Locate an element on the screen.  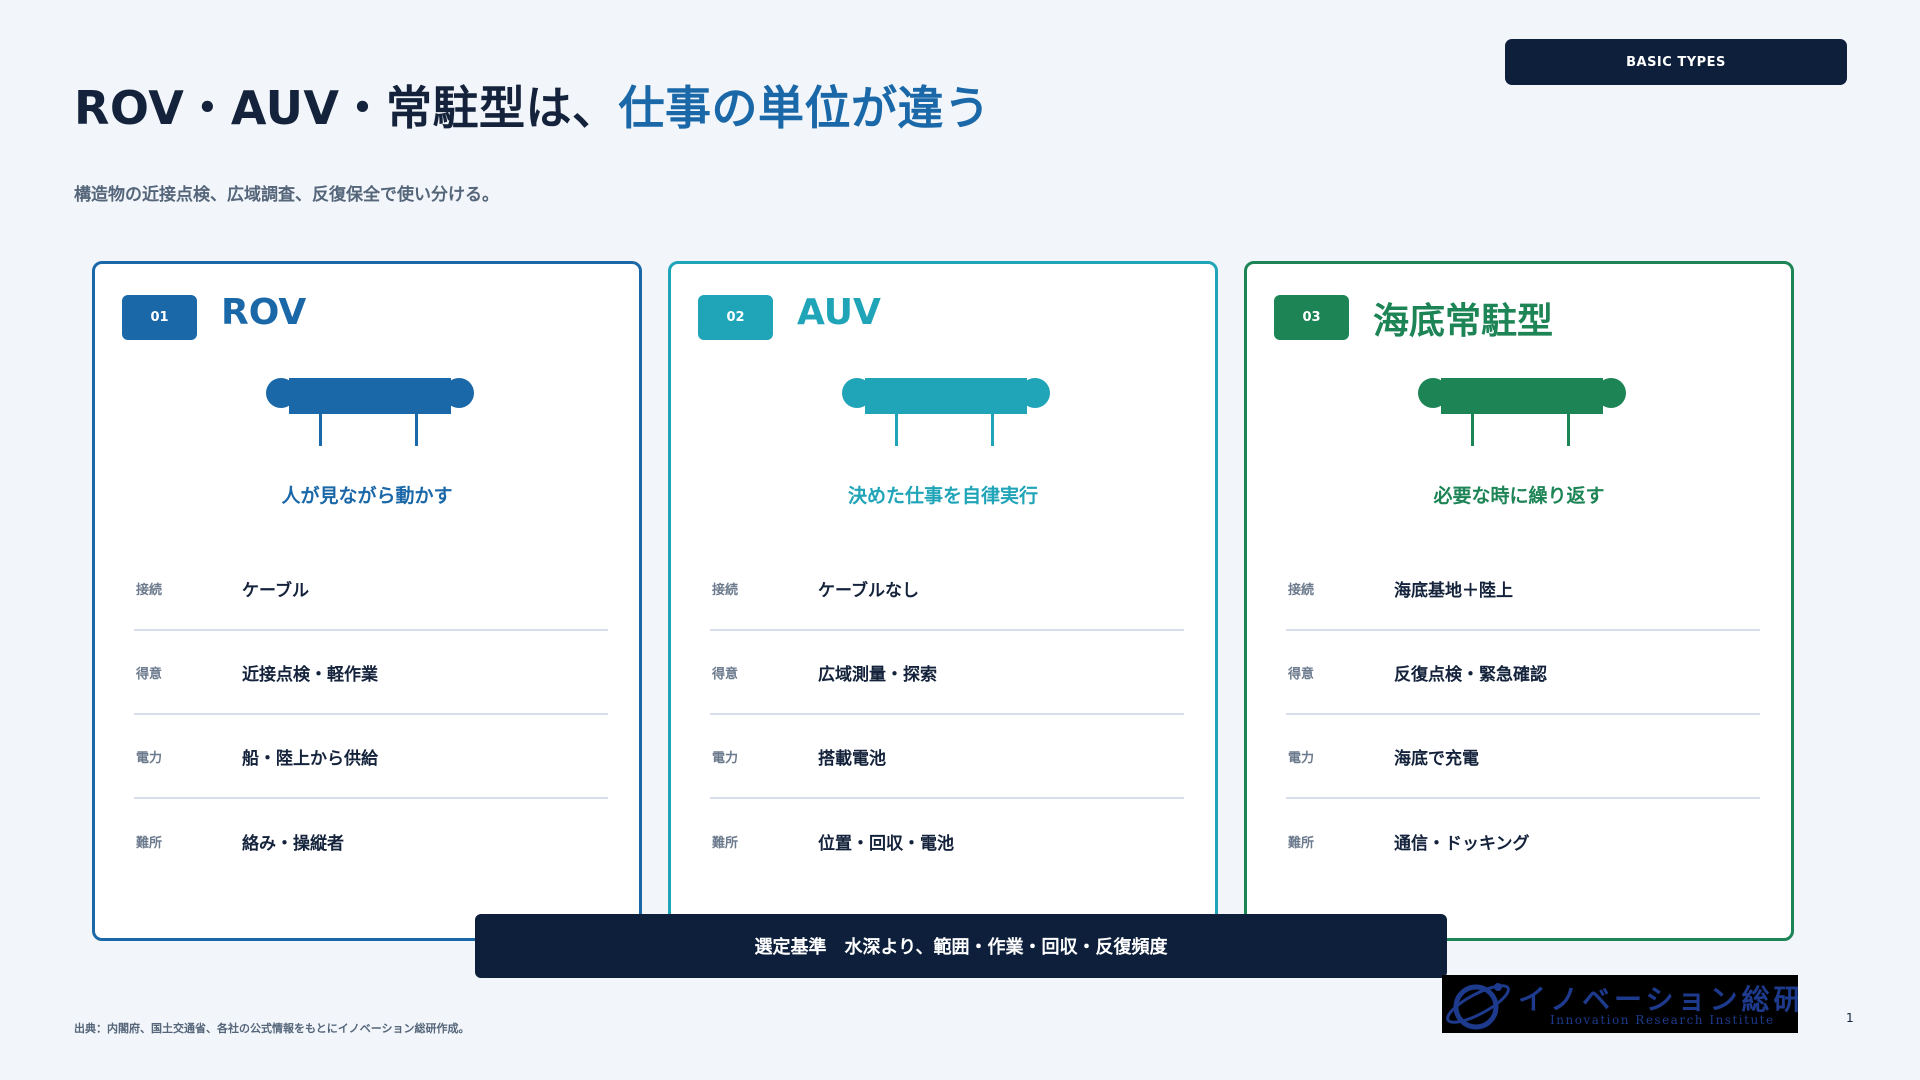
title-accent: 仕事の単位が違う is located at coordinates (804, 108).